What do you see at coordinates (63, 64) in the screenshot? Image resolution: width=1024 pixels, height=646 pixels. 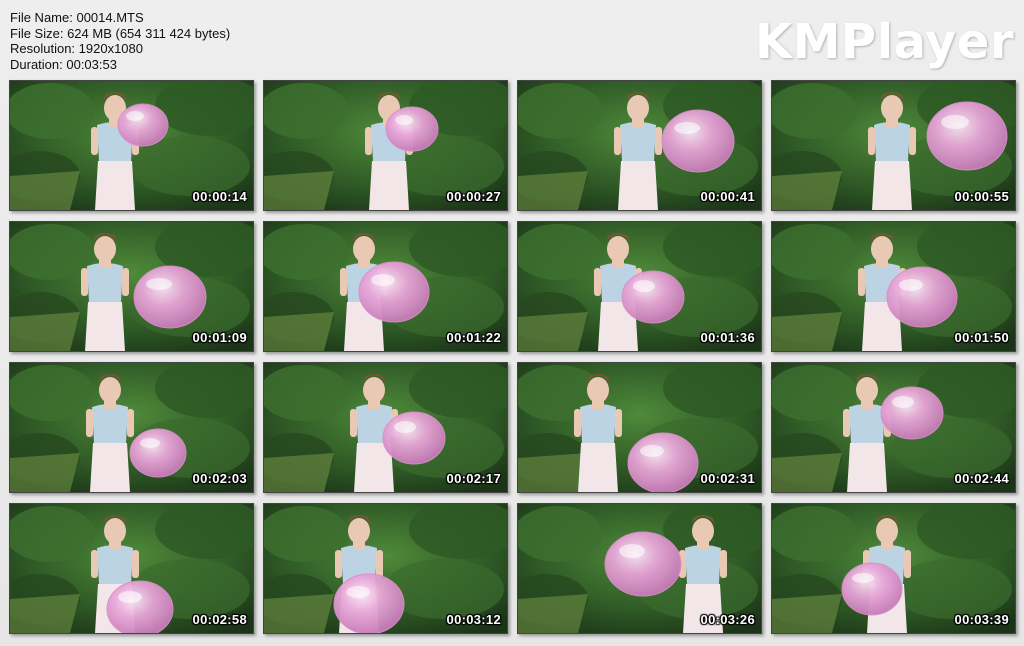 I see `duration-text: Duration: 00:03:53` at bounding box center [63, 64].